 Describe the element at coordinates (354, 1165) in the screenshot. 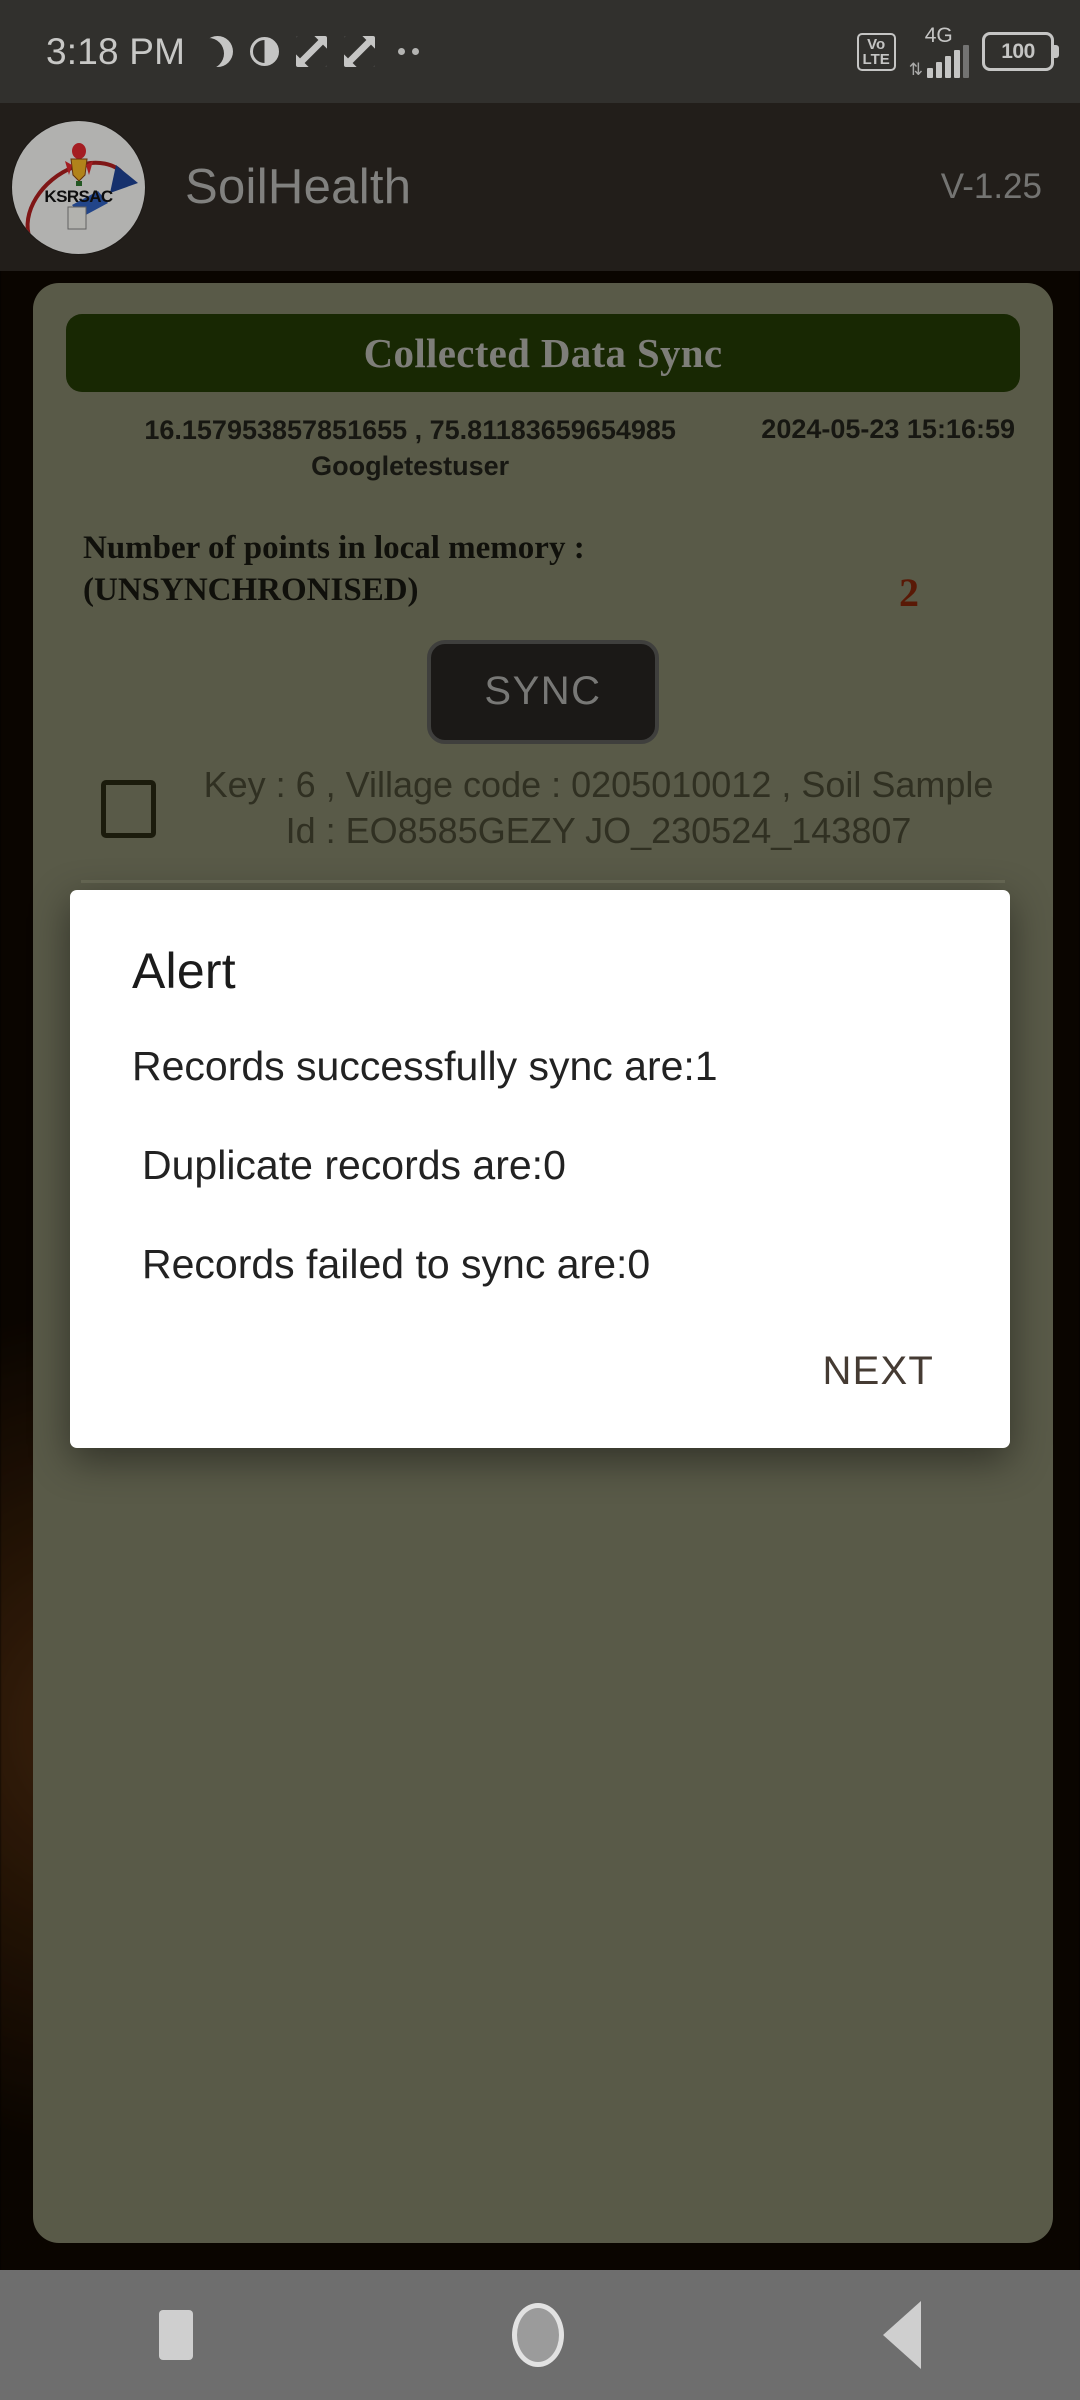

I see `dialog-line-duplicate: Duplicate records are:0` at that location.